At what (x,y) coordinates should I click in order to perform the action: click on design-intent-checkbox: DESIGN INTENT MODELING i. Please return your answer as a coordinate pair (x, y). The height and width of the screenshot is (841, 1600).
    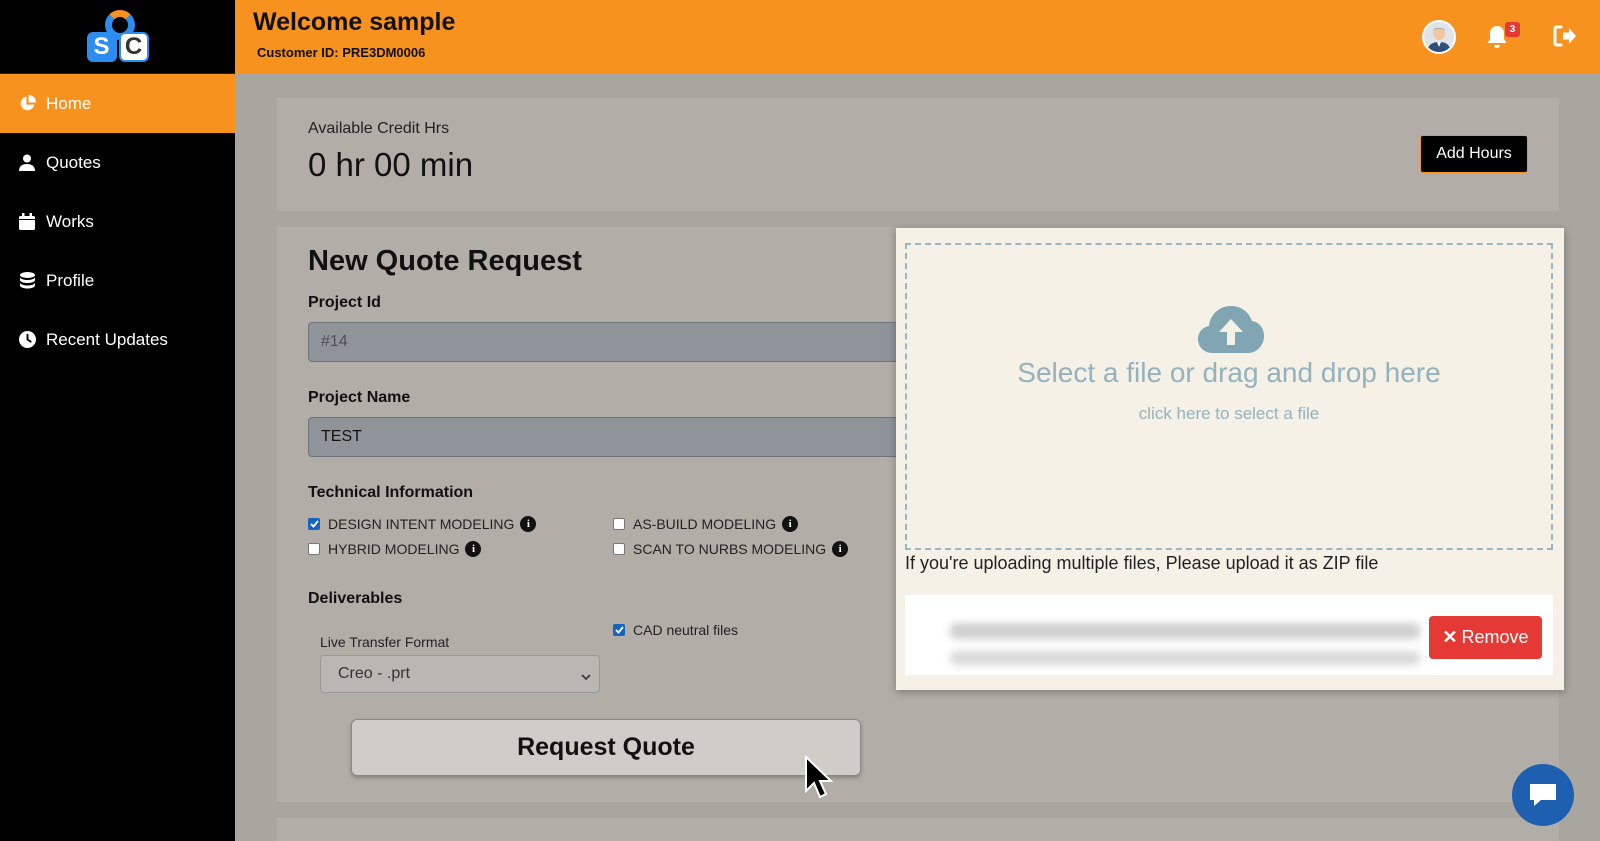
    Looking at the image, I should click on (422, 524).